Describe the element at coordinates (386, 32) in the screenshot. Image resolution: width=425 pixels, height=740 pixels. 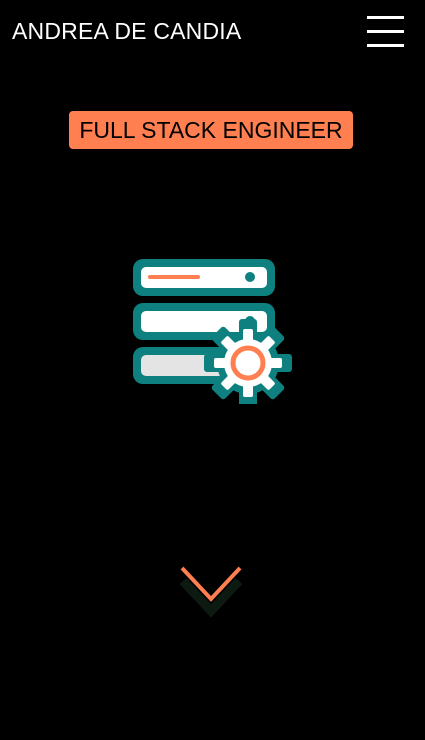
I see `menu-button` at that location.